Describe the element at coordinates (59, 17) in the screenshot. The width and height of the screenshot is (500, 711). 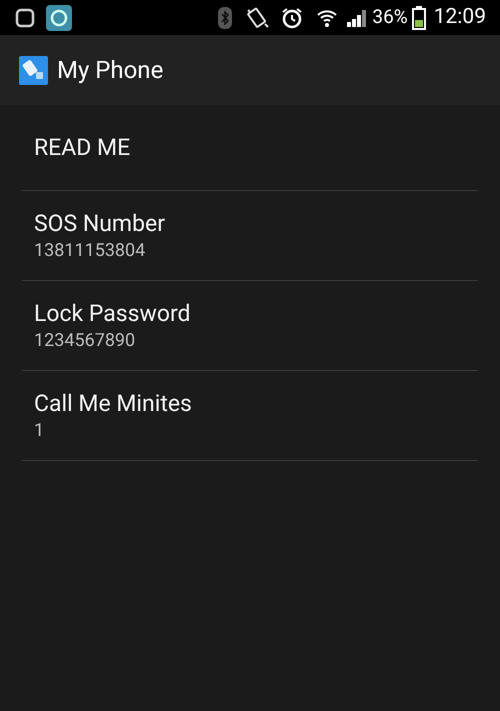
I see `chat-app-icon` at that location.